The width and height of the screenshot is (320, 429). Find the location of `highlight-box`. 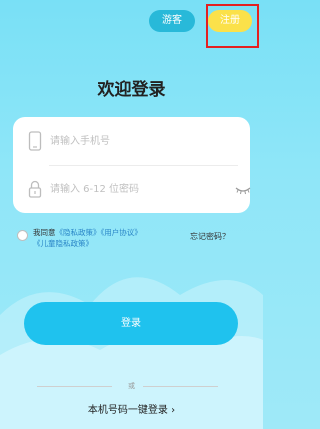

highlight-box is located at coordinates (232, 26).